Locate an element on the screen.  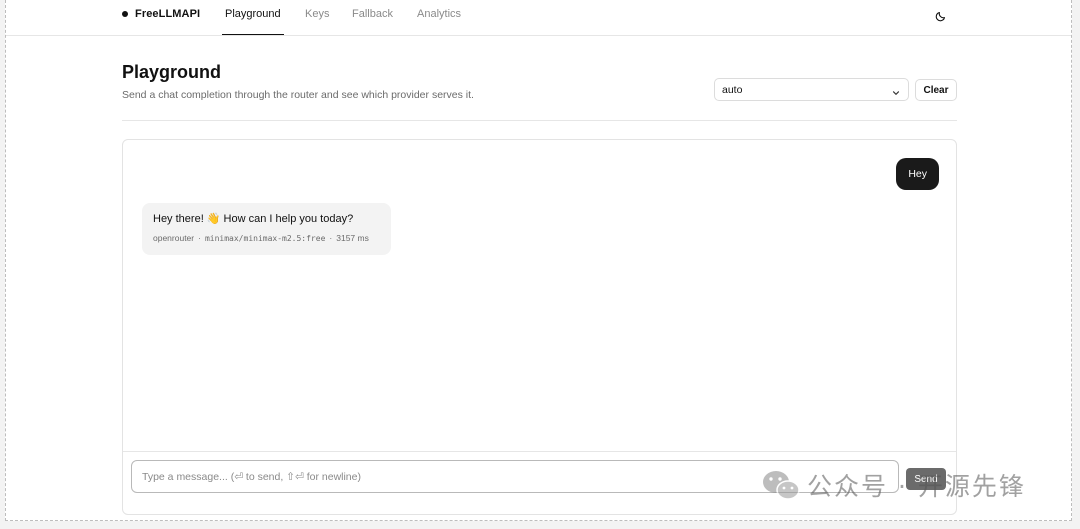
moon-icon is located at coordinates (941, 15).